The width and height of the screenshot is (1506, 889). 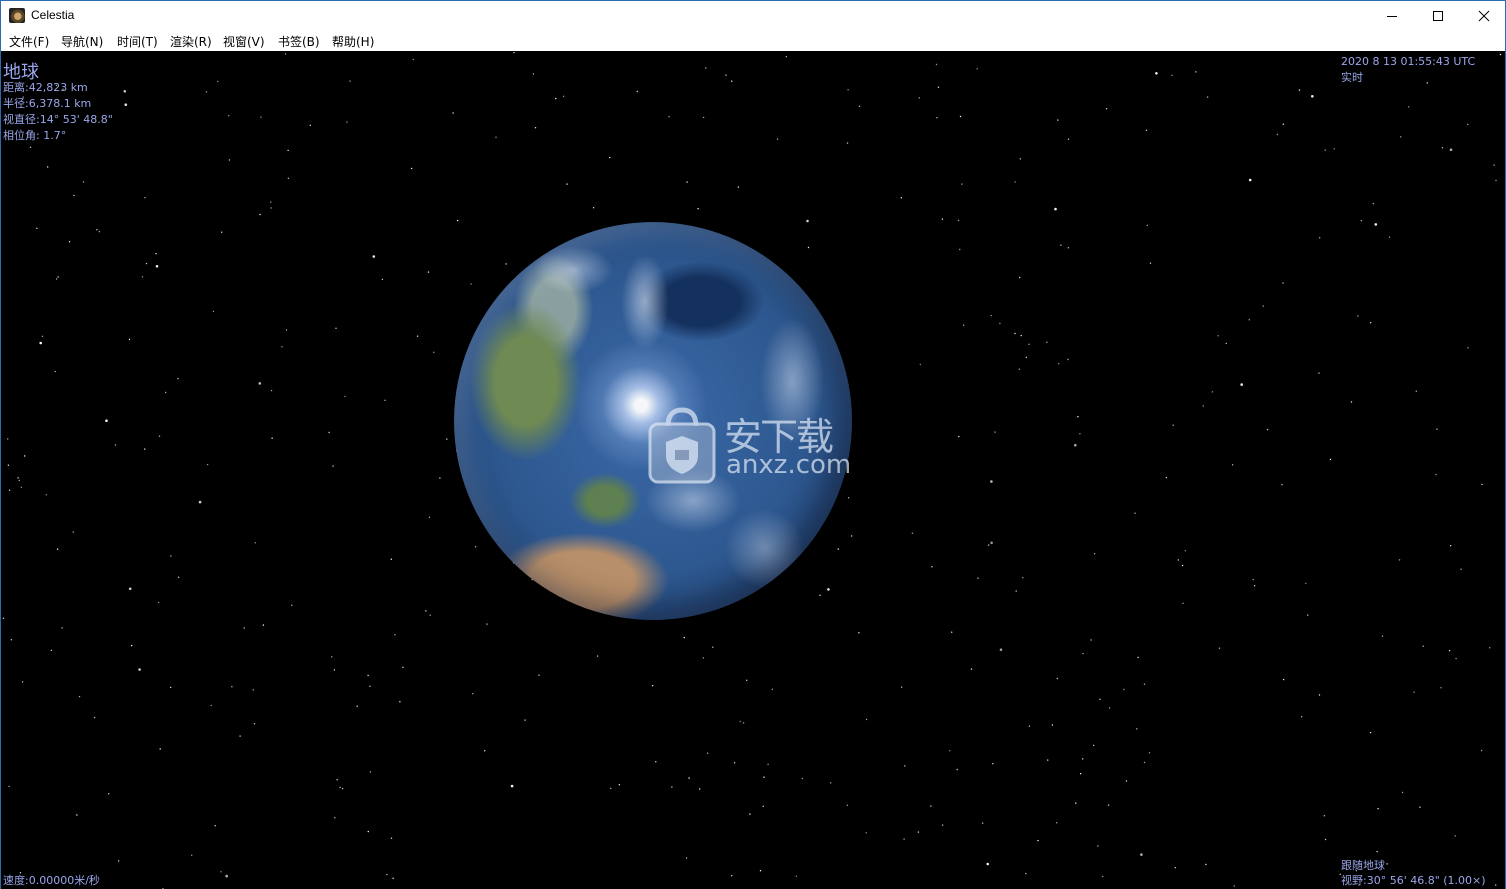 What do you see at coordinates (137, 41) in the screenshot?
I see `menu-time: 时间(T)` at bounding box center [137, 41].